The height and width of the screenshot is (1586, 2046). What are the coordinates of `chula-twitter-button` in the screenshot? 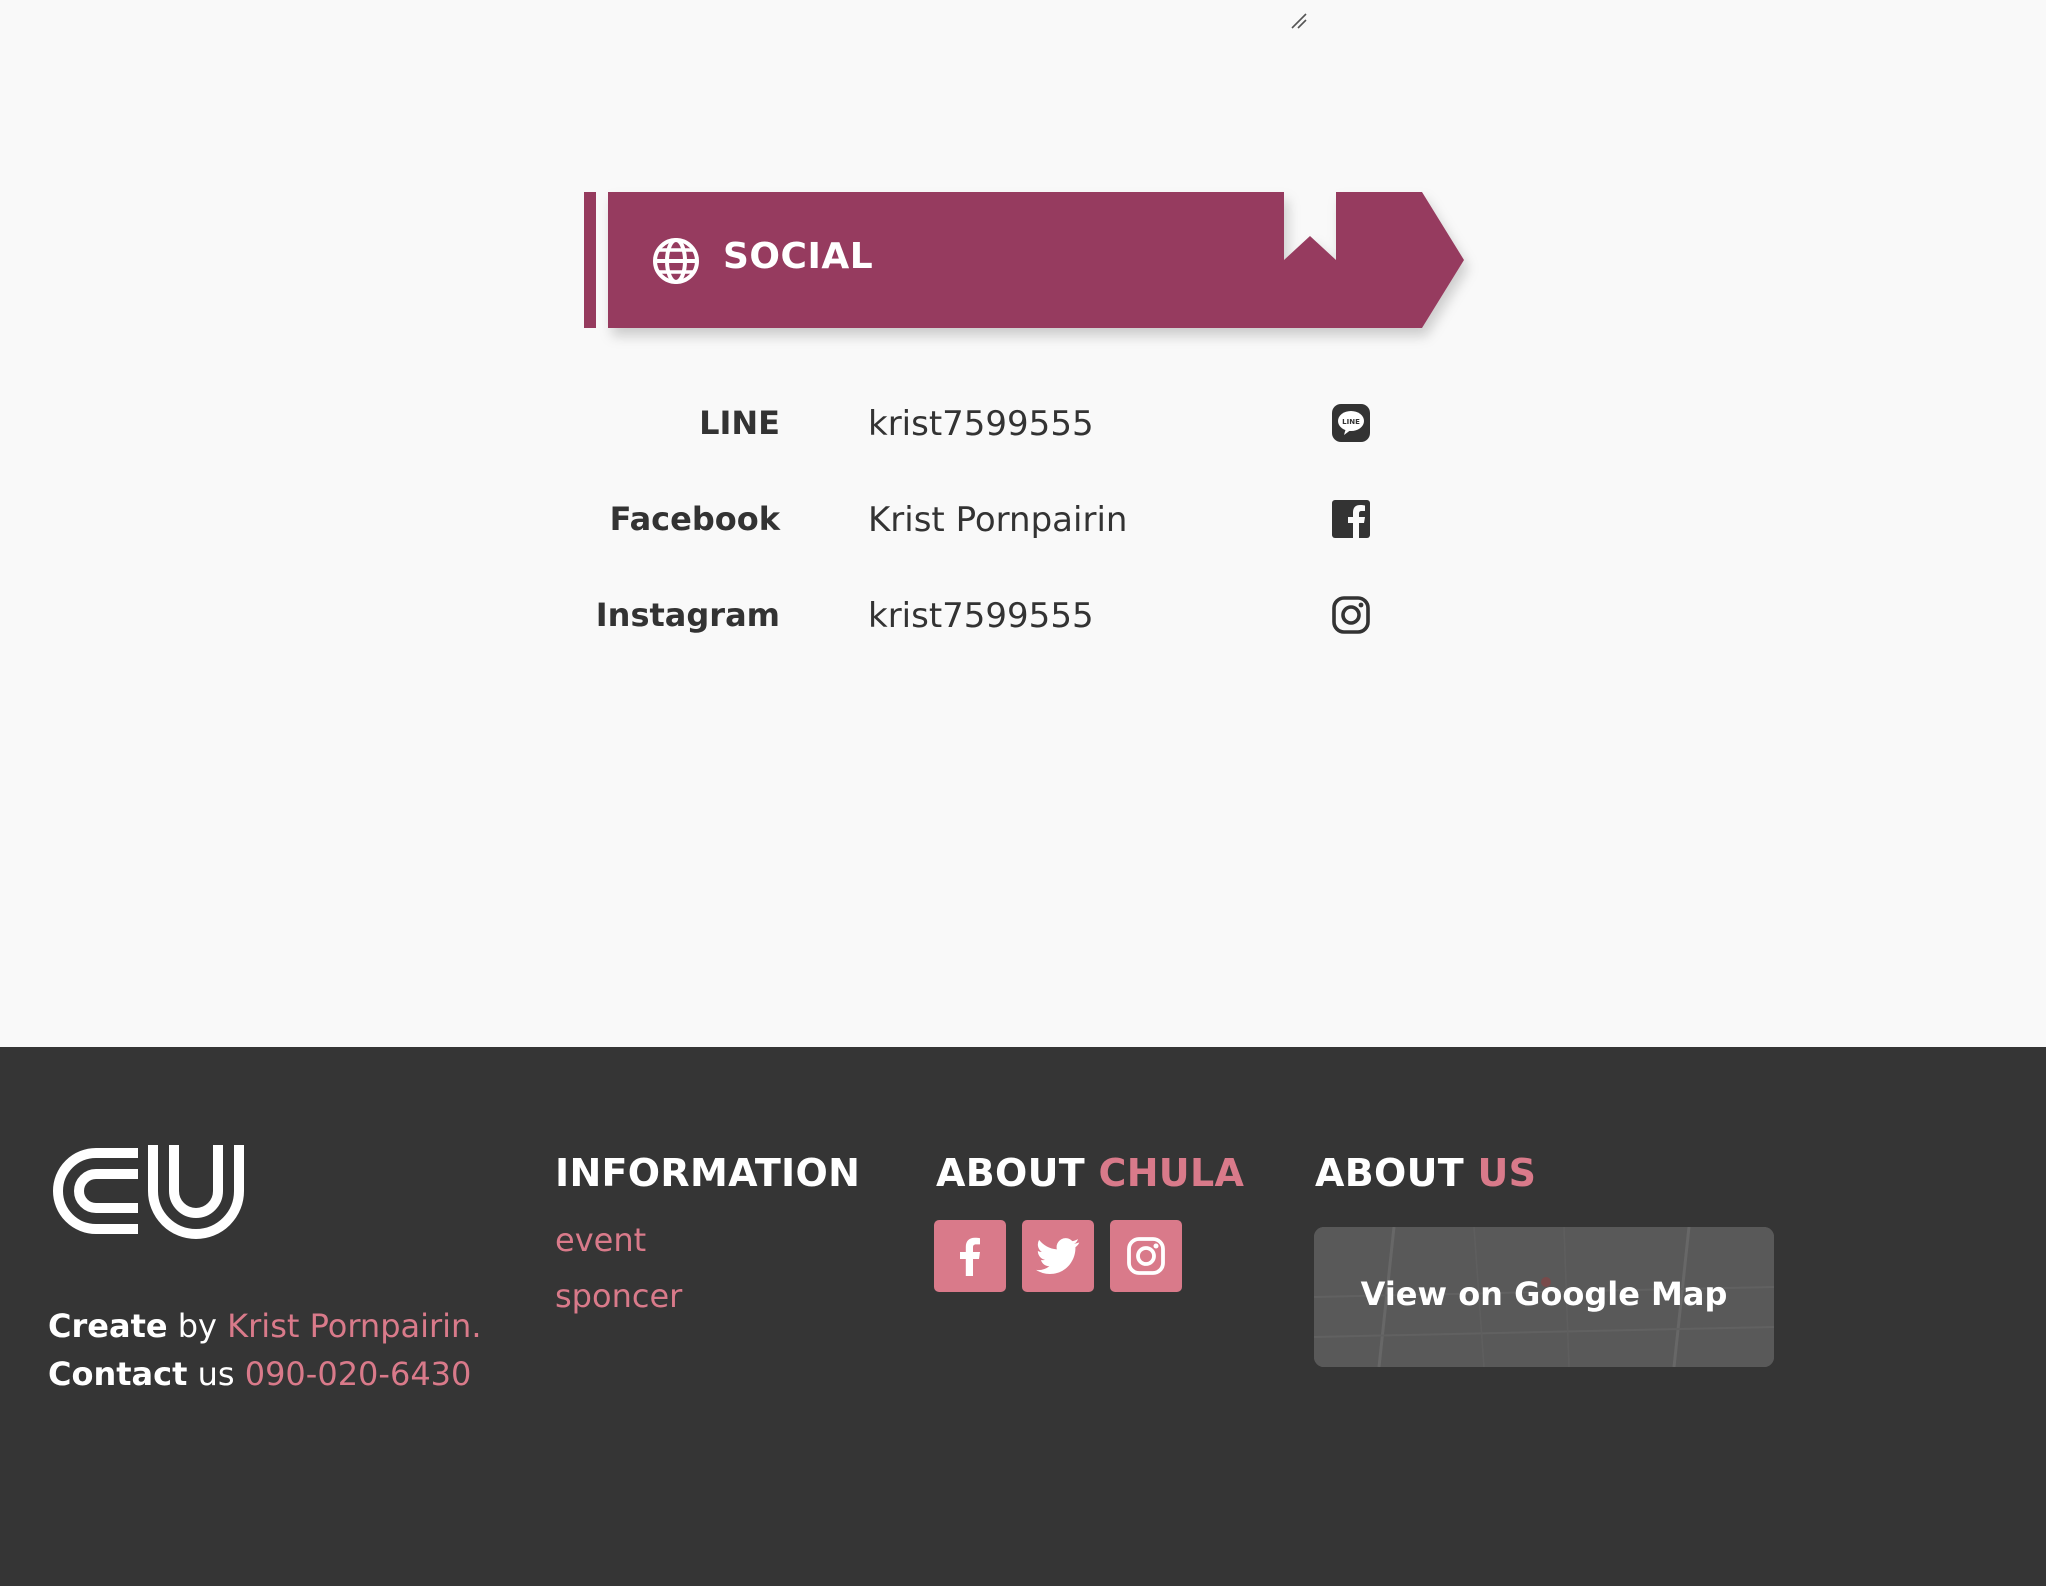 It's located at (1058, 1256).